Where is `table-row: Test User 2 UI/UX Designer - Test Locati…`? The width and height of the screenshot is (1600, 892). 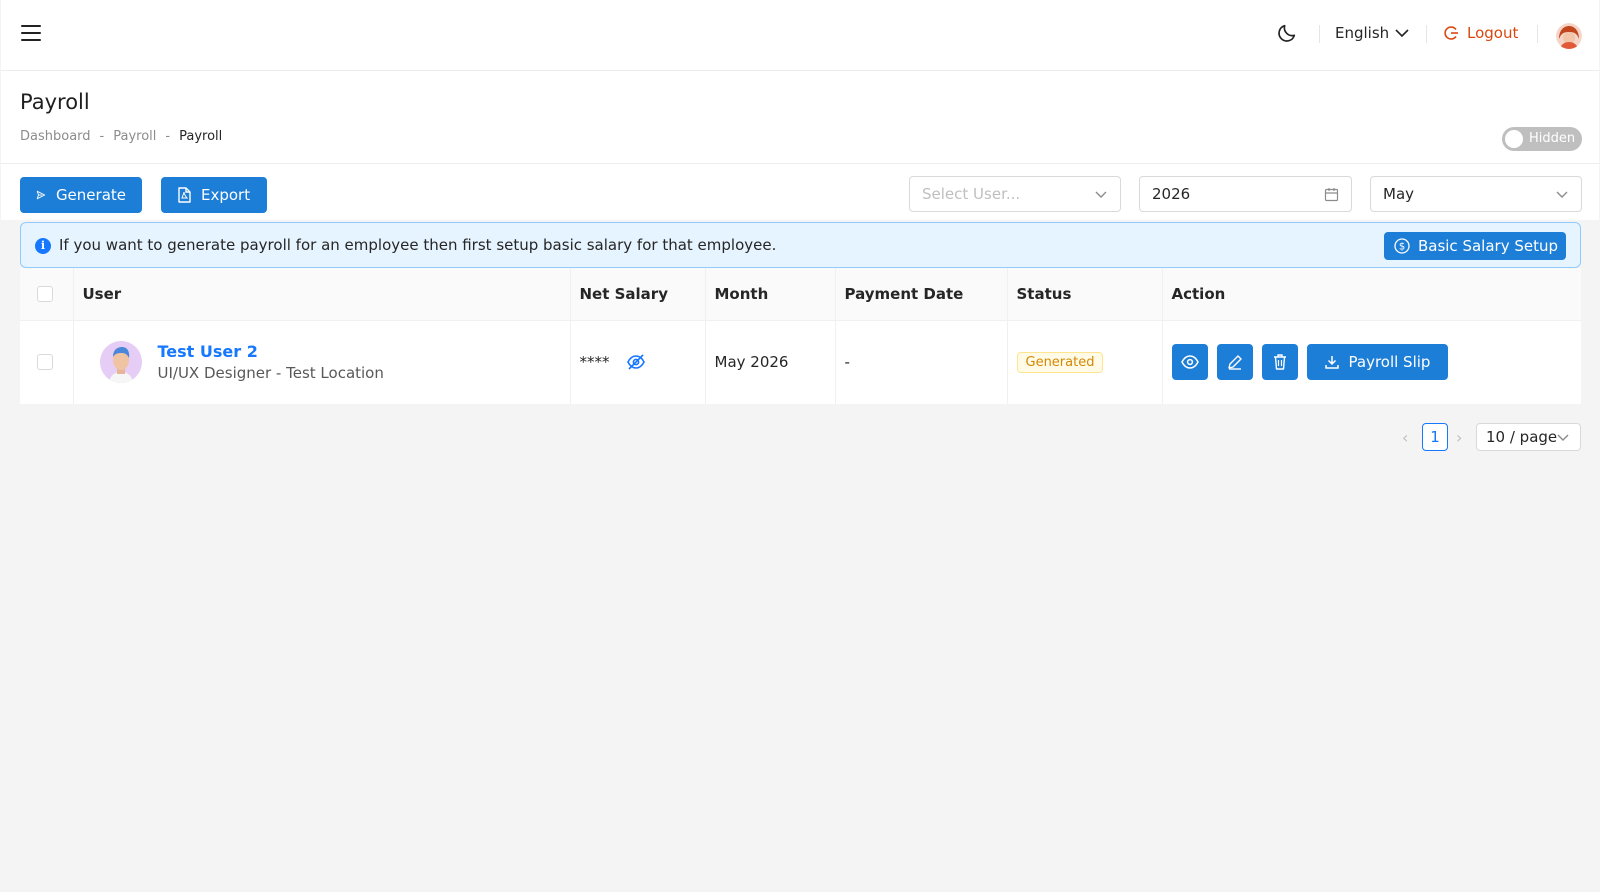
table-row: Test User 2 UI/UX Designer - Test Locati… is located at coordinates (800, 362).